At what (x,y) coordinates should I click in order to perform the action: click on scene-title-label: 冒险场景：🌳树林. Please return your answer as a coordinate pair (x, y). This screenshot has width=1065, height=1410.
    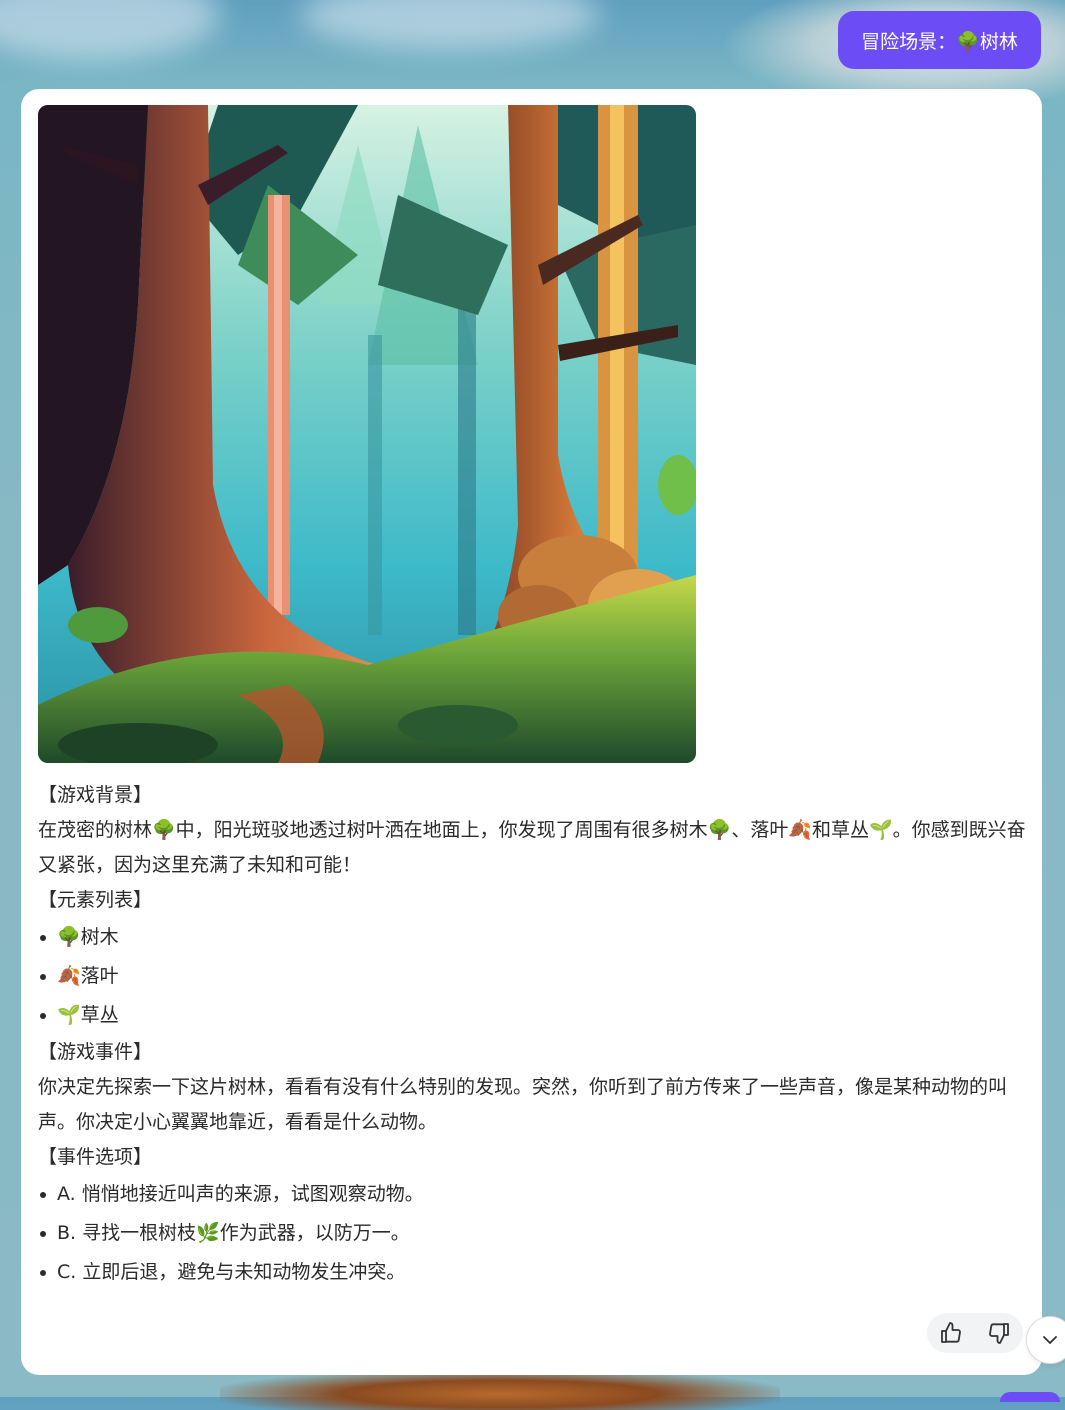
    Looking at the image, I should click on (939, 41).